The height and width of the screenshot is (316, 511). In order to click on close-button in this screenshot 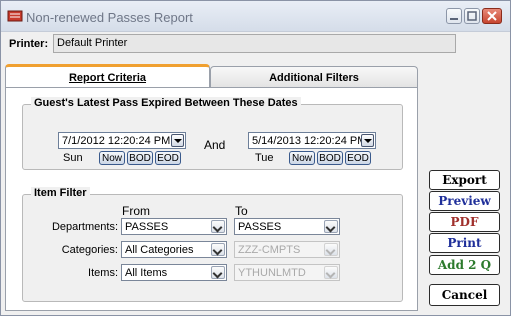, I will do `click(492, 16)`.